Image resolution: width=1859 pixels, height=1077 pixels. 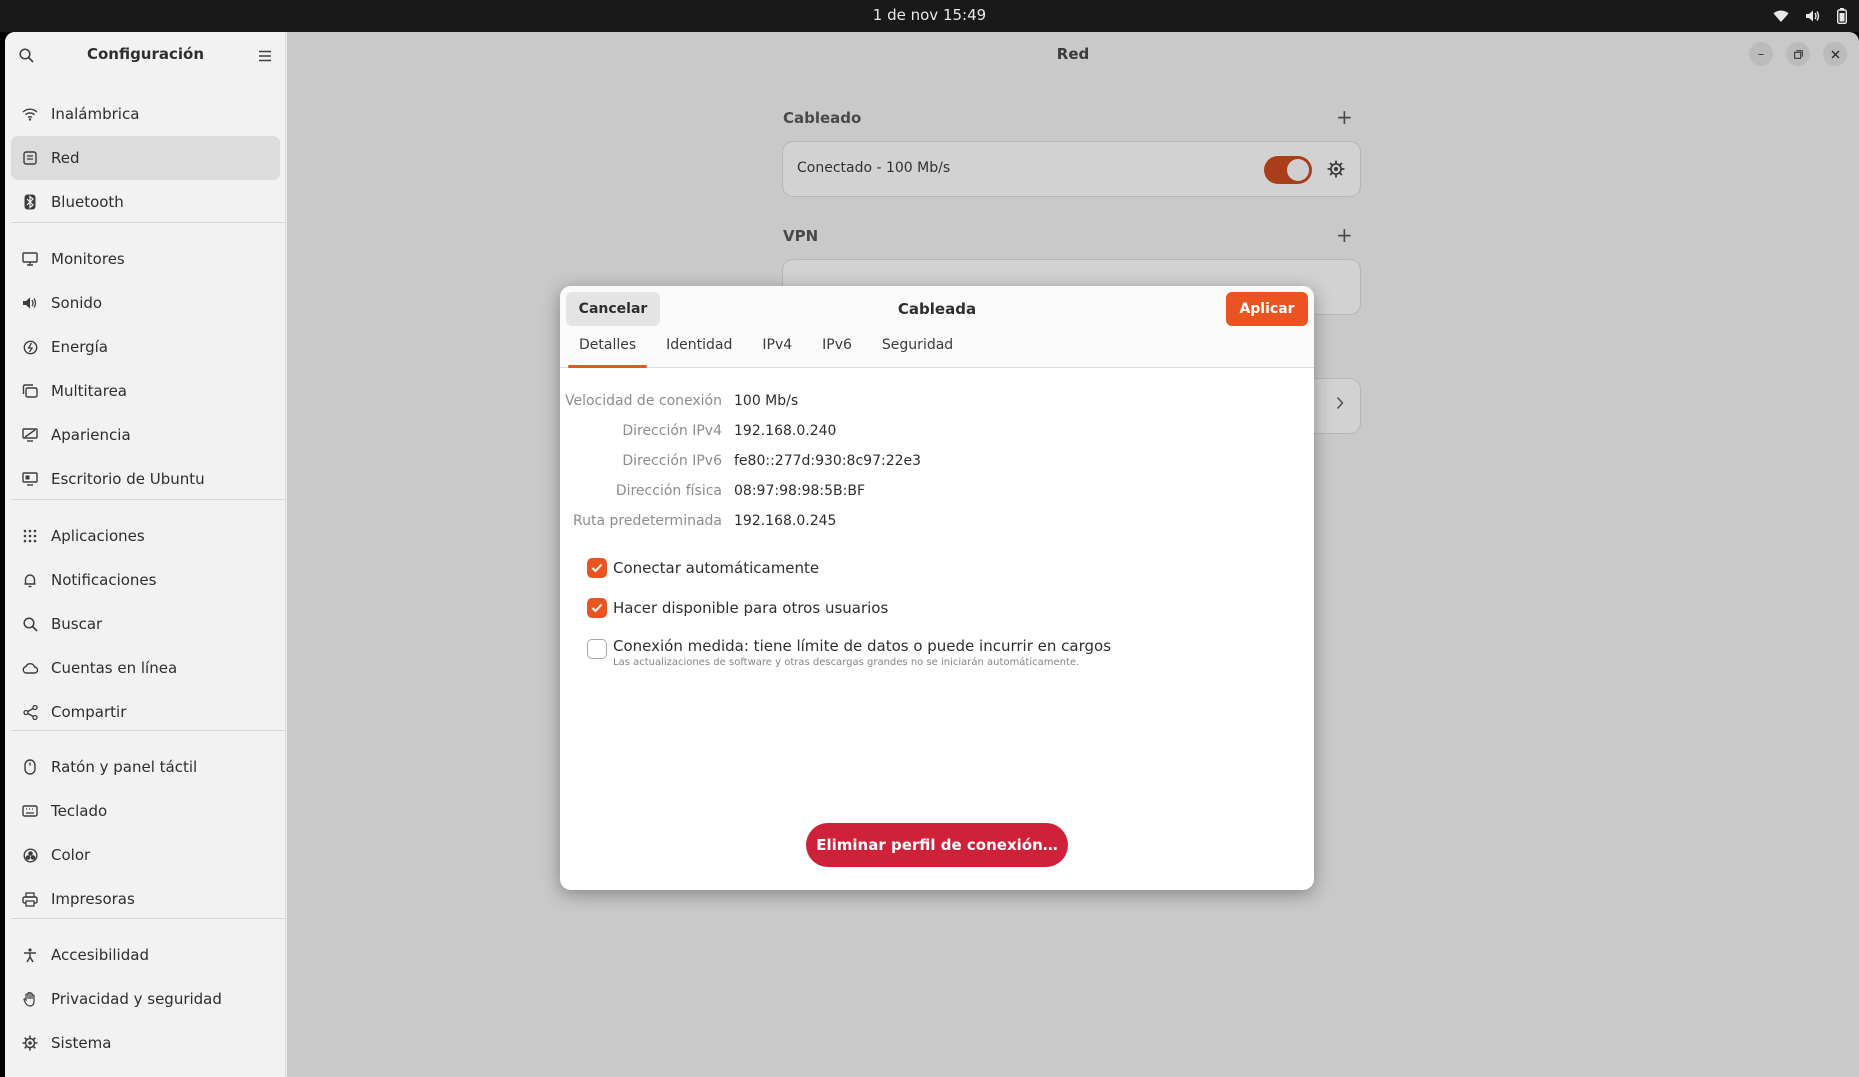 What do you see at coordinates (145, 580) in the screenshot?
I see `sidebar-item-notificaciones: Notificaciones` at bounding box center [145, 580].